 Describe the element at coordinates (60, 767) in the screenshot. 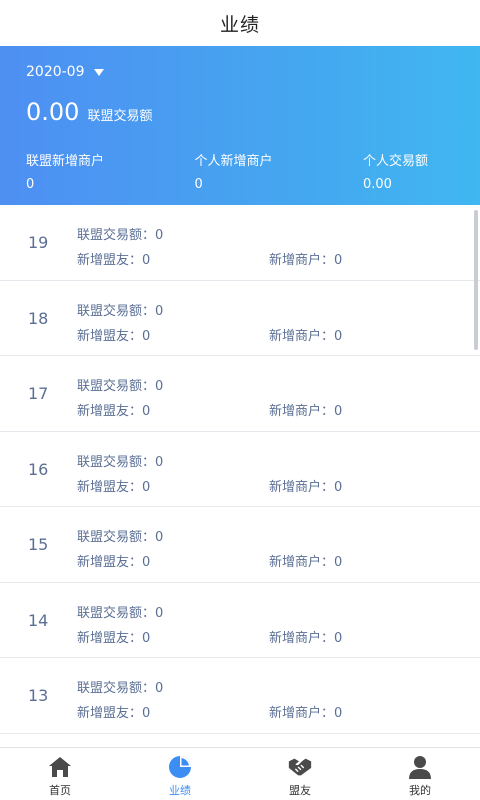

I see `home-icon` at that location.